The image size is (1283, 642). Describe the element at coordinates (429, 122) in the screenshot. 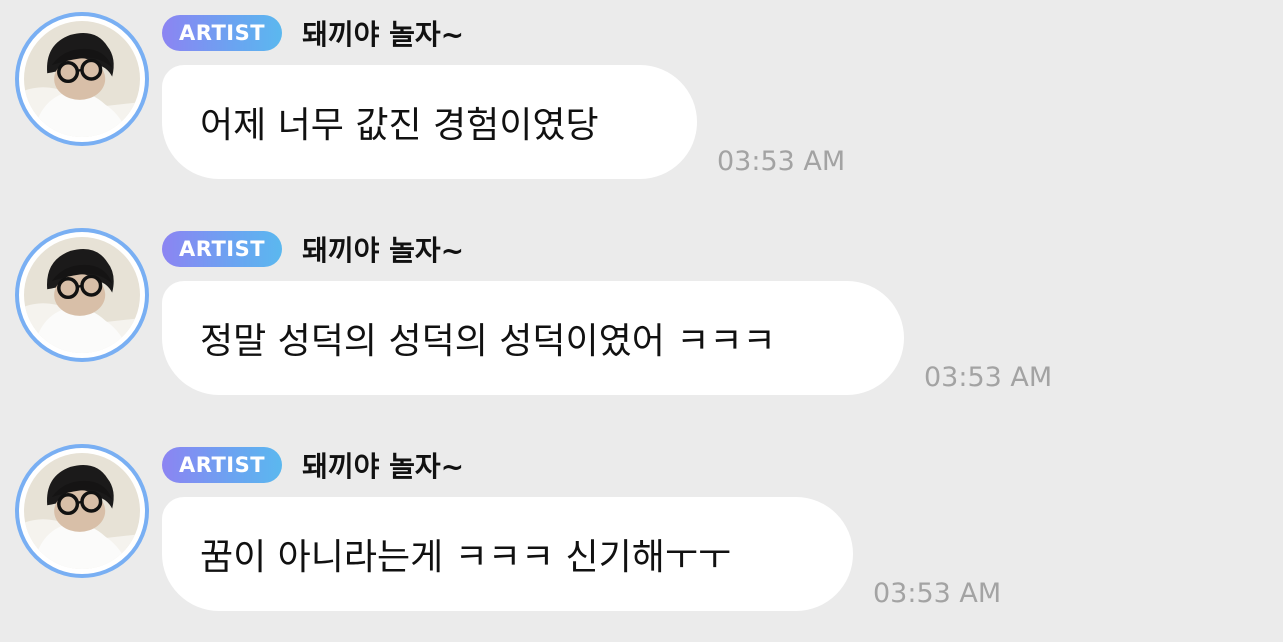

I see `message-bubble: 어제 너무 값진 경험이였당` at that location.